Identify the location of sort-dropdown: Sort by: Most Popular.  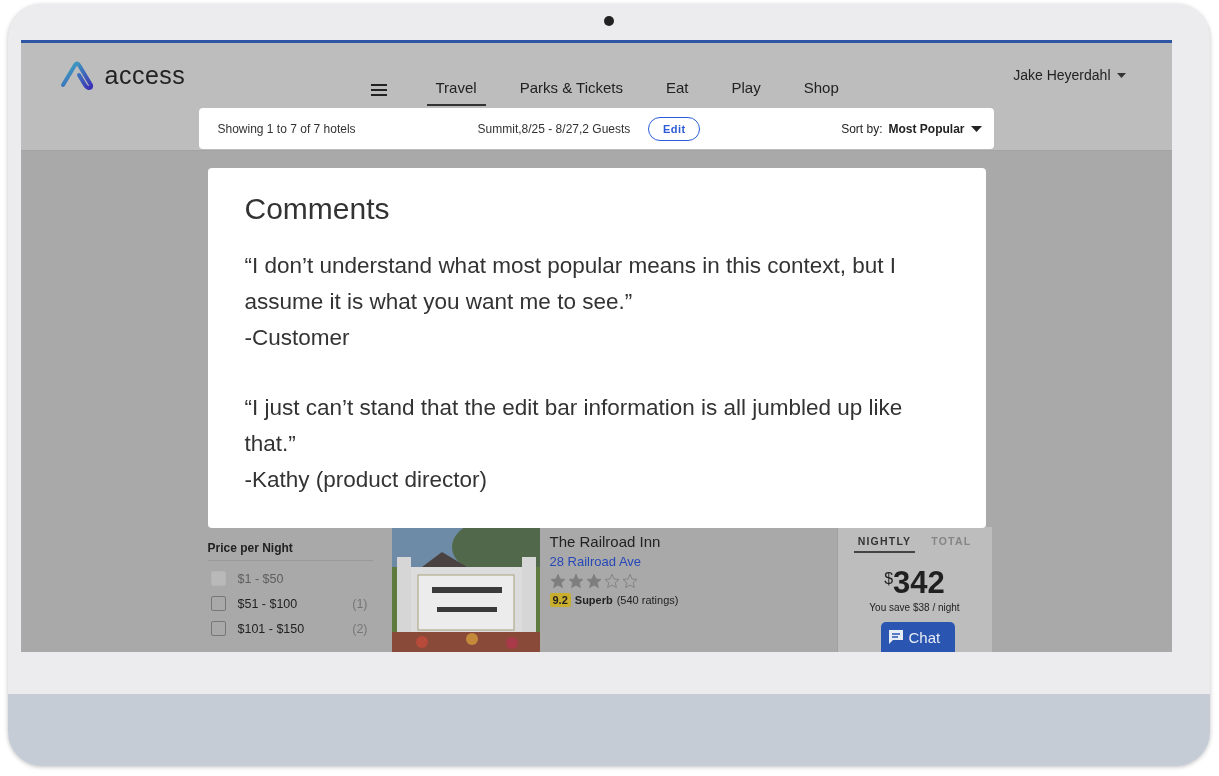
(911, 128).